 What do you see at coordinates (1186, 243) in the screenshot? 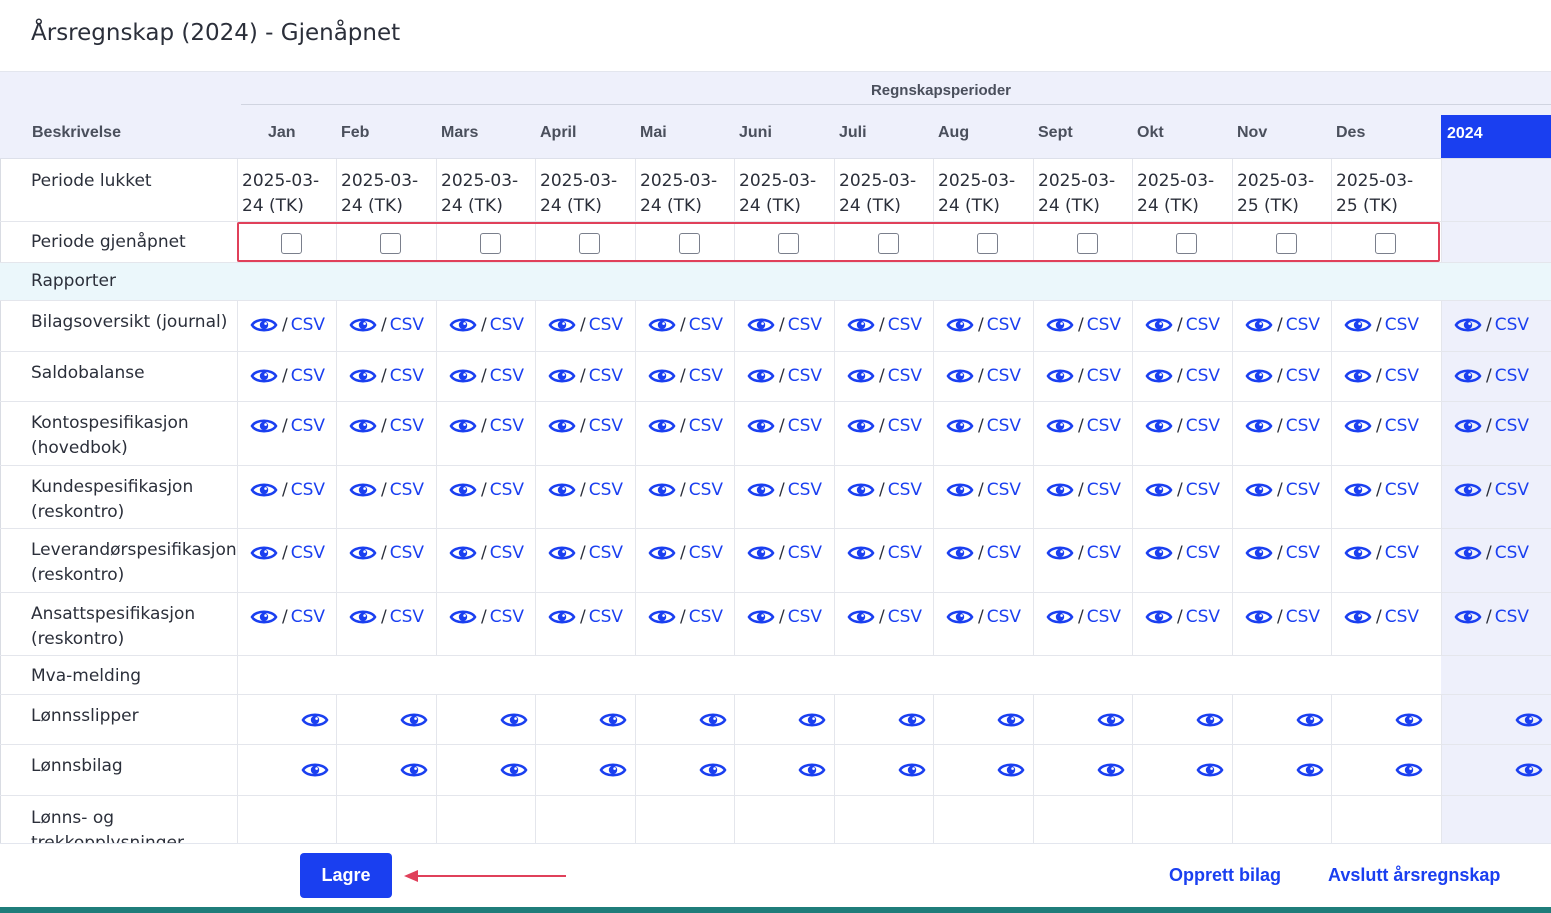
I see `reopen-checkbox-okt` at bounding box center [1186, 243].